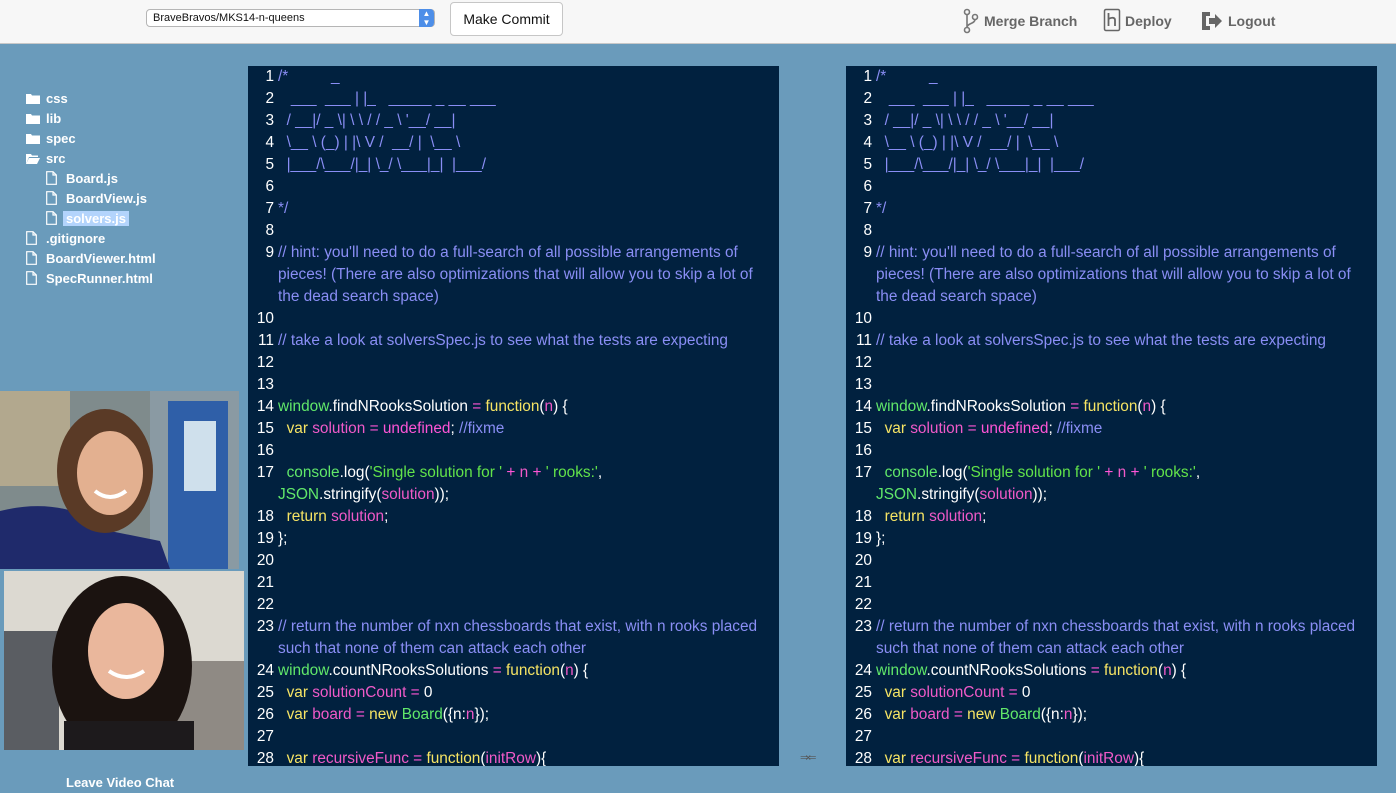  I want to click on code-token: */, so click(283, 208).